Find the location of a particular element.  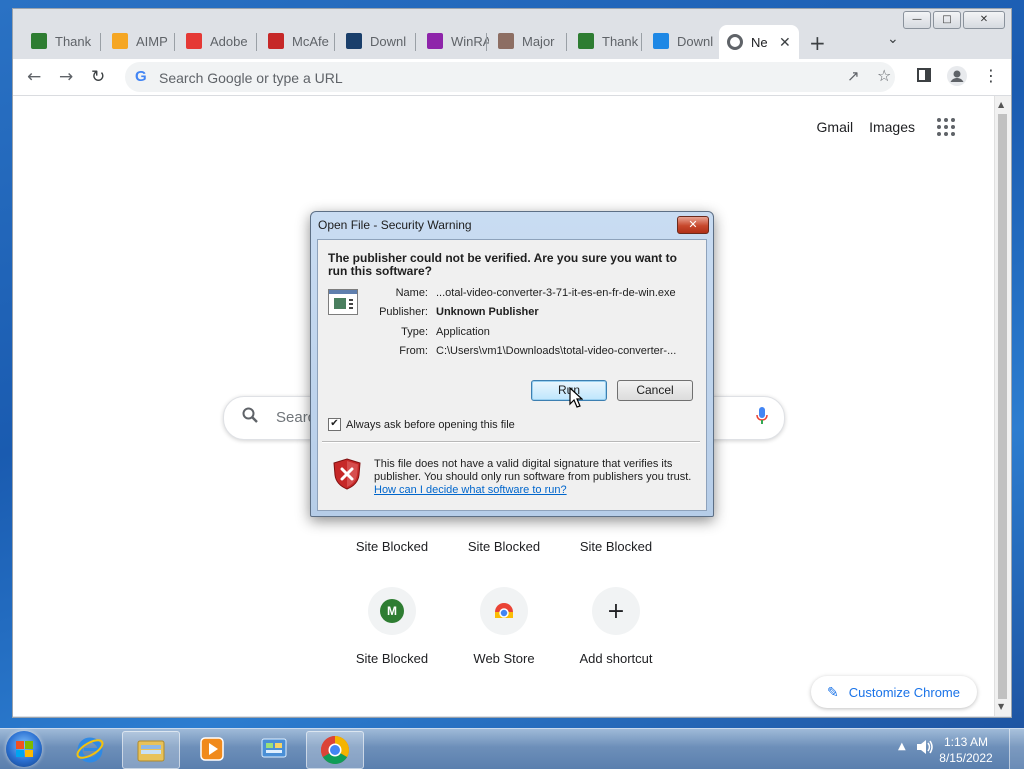

add-shortcut-tile: + is located at coordinates (616, 611).